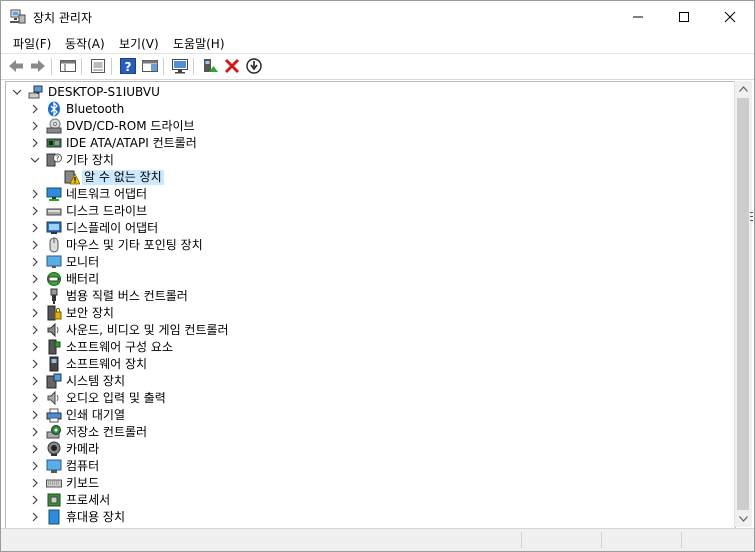  What do you see at coordinates (54, 261) in the screenshot?
I see `monitor-icon` at bounding box center [54, 261].